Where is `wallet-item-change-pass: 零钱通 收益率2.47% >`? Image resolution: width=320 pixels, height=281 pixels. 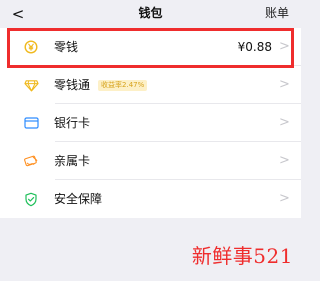
wallet-item-change-pass: 零钱通 收益率2.47% > is located at coordinates (150, 85).